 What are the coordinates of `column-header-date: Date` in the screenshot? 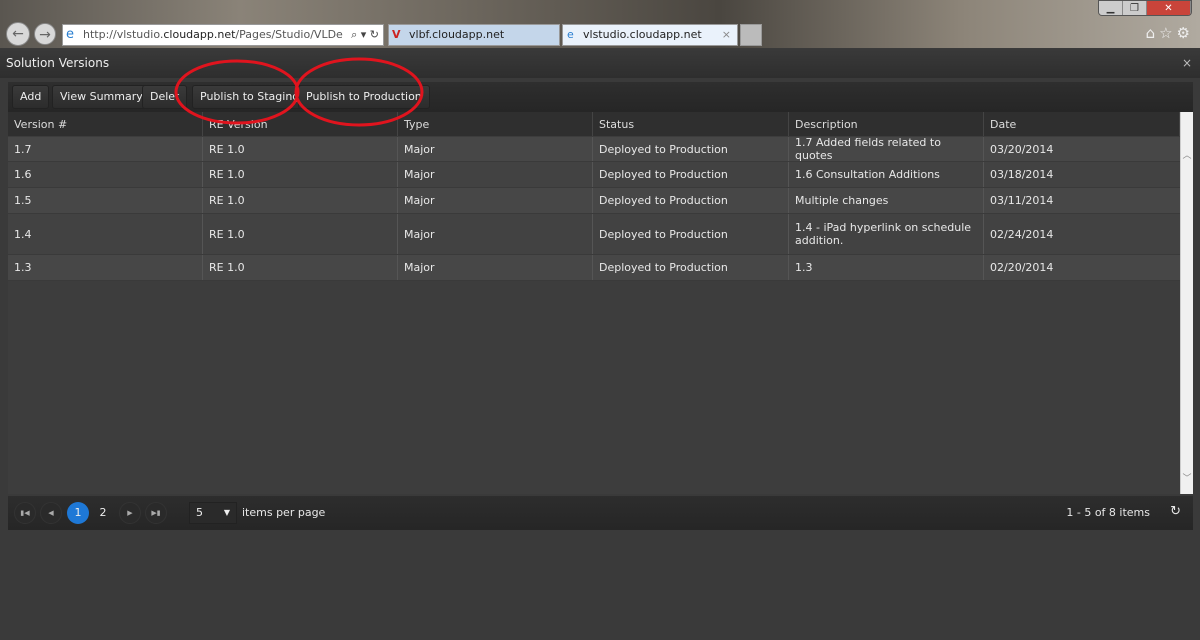 It's located at (1082, 124).